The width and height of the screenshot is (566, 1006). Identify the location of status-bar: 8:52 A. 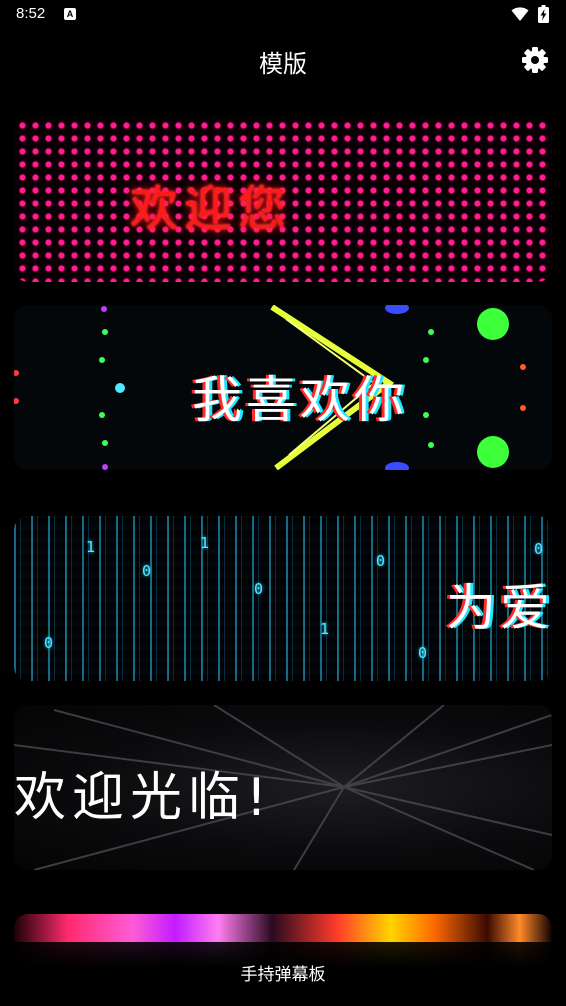
(283, 15).